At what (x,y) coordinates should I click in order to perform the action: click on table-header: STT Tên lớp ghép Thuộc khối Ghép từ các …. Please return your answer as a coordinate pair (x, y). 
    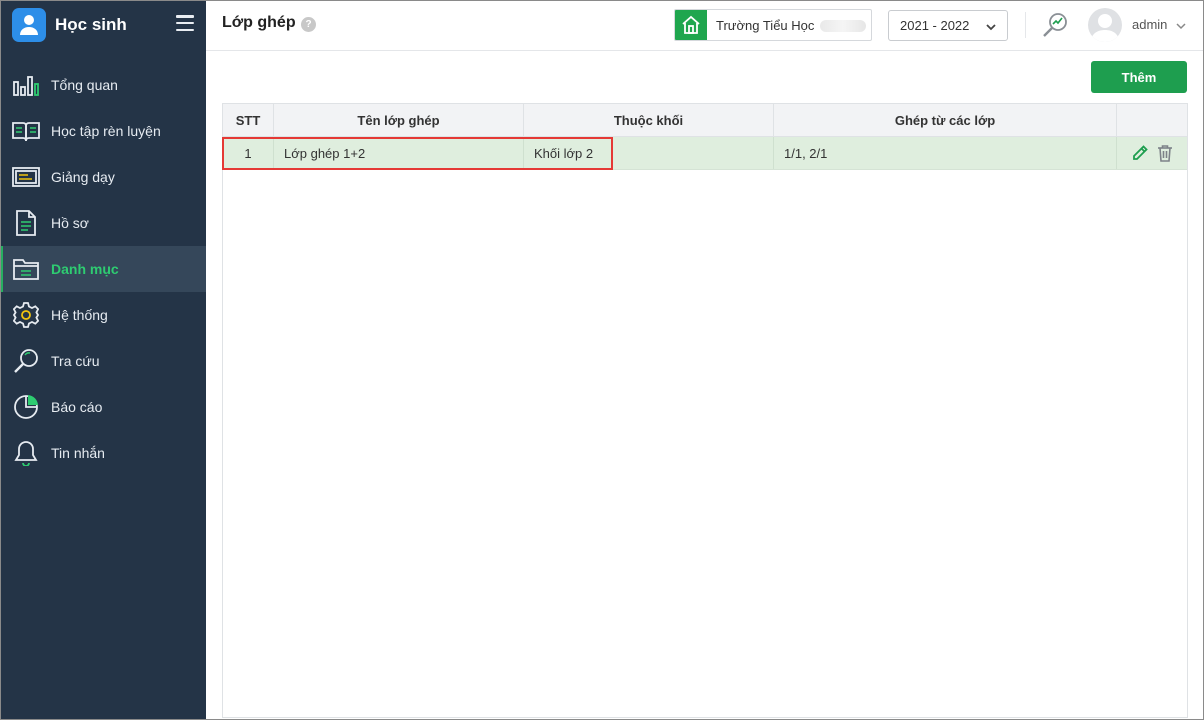
    Looking at the image, I should click on (705, 120).